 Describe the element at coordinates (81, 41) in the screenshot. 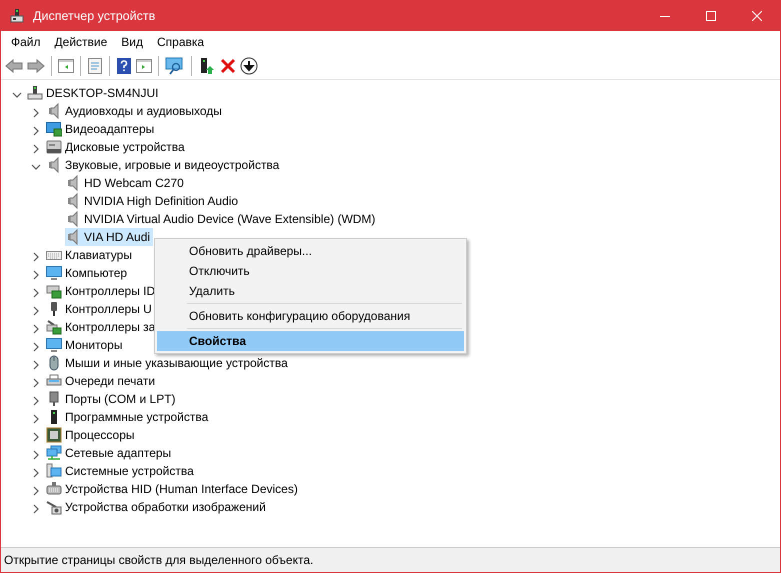

I see `menu-item: Действие` at that location.